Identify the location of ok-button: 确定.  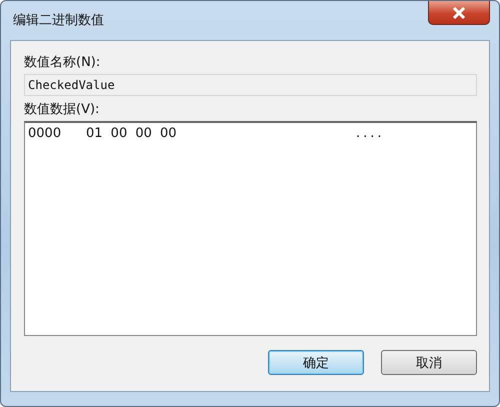
(316, 362).